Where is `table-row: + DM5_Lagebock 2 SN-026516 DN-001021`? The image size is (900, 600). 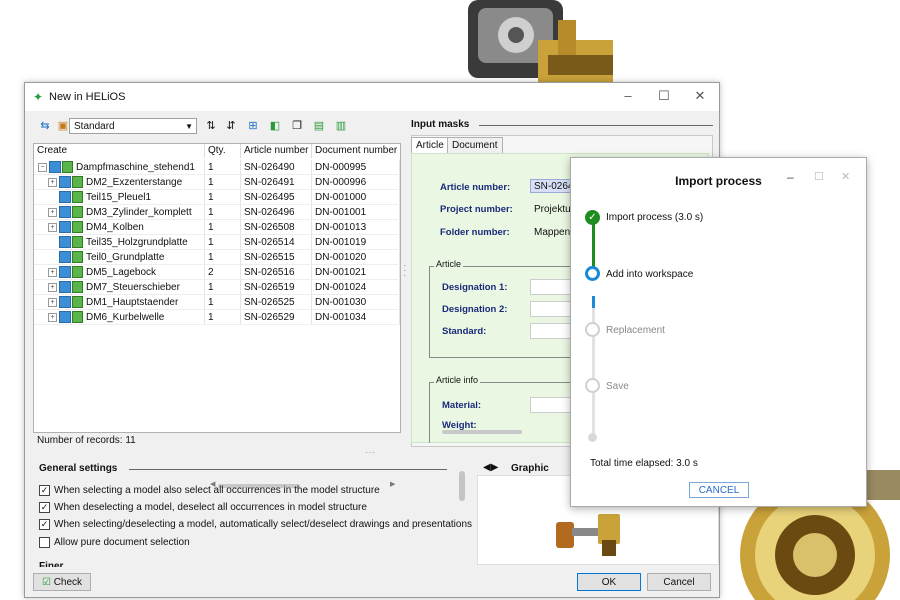
table-row: + DM5_Lagebock 2 SN-026516 DN-001021 is located at coordinates (217, 272).